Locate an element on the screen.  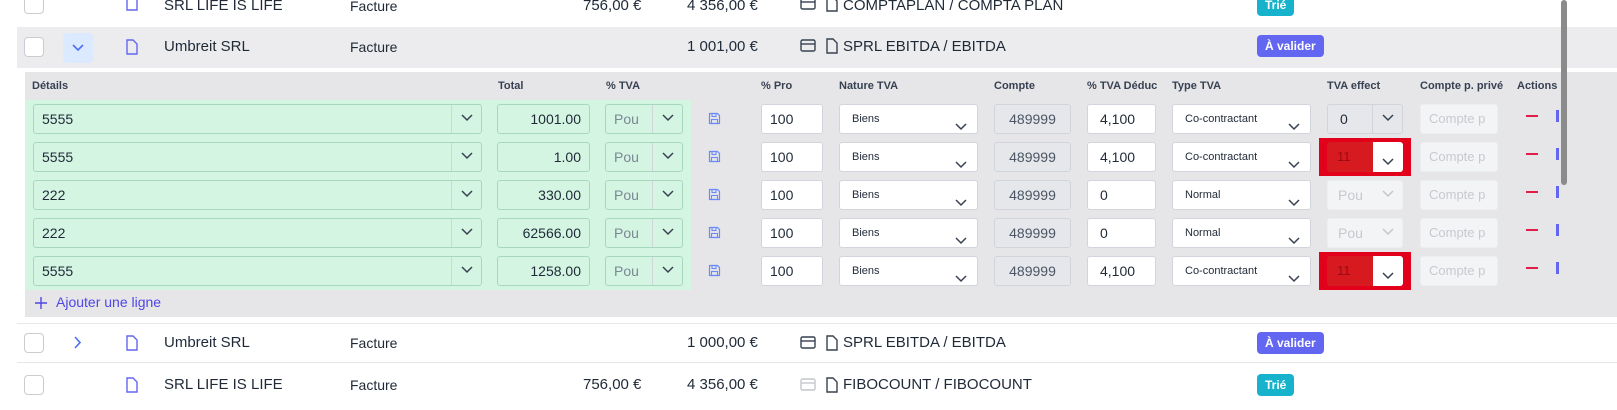
supplier-name: SRL LIFE IS LIFE is located at coordinates (223, 7).